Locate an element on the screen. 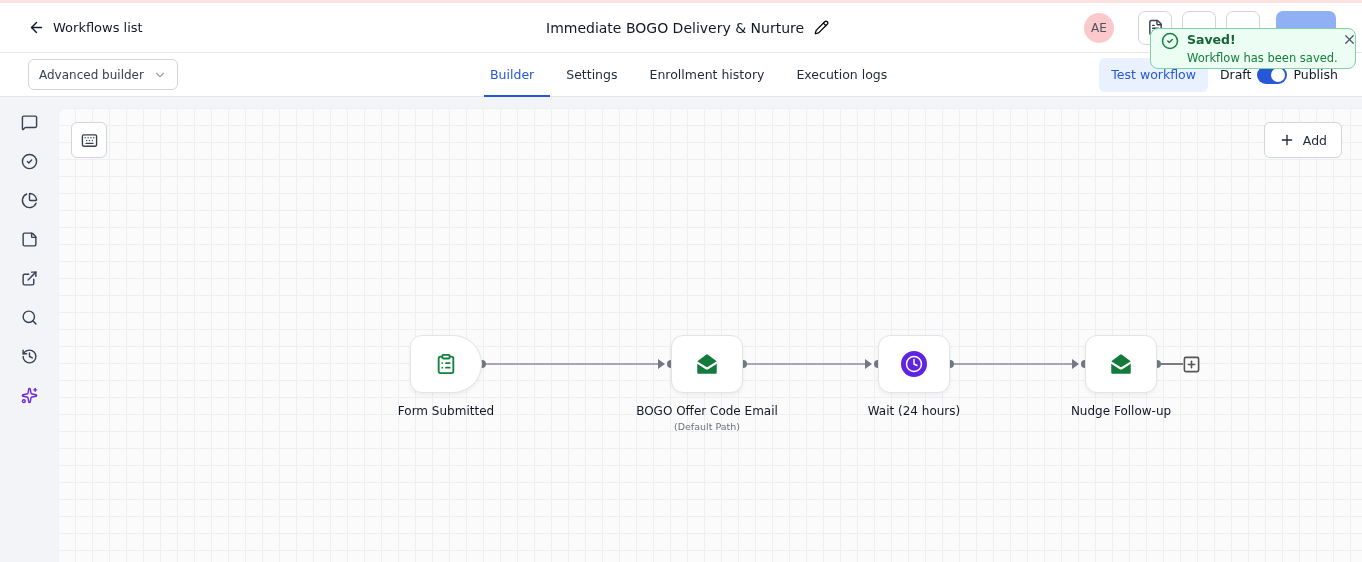 The height and width of the screenshot is (562, 1362). node-label: Wait (24 hours) is located at coordinates (914, 411).